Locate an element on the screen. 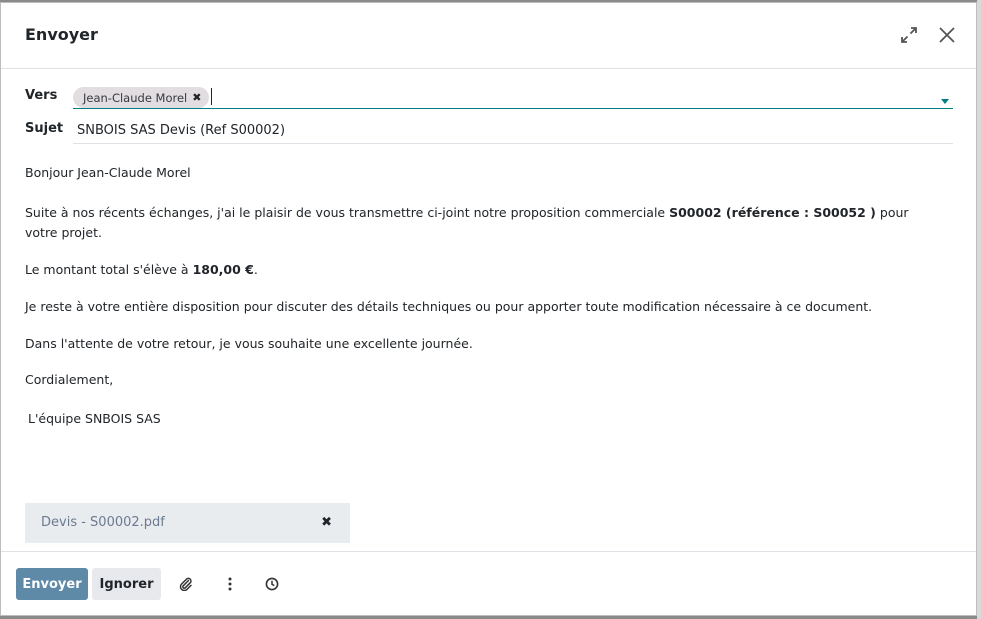 The height and width of the screenshot is (619, 981). send-button: Envoyer is located at coordinates (52, 584).